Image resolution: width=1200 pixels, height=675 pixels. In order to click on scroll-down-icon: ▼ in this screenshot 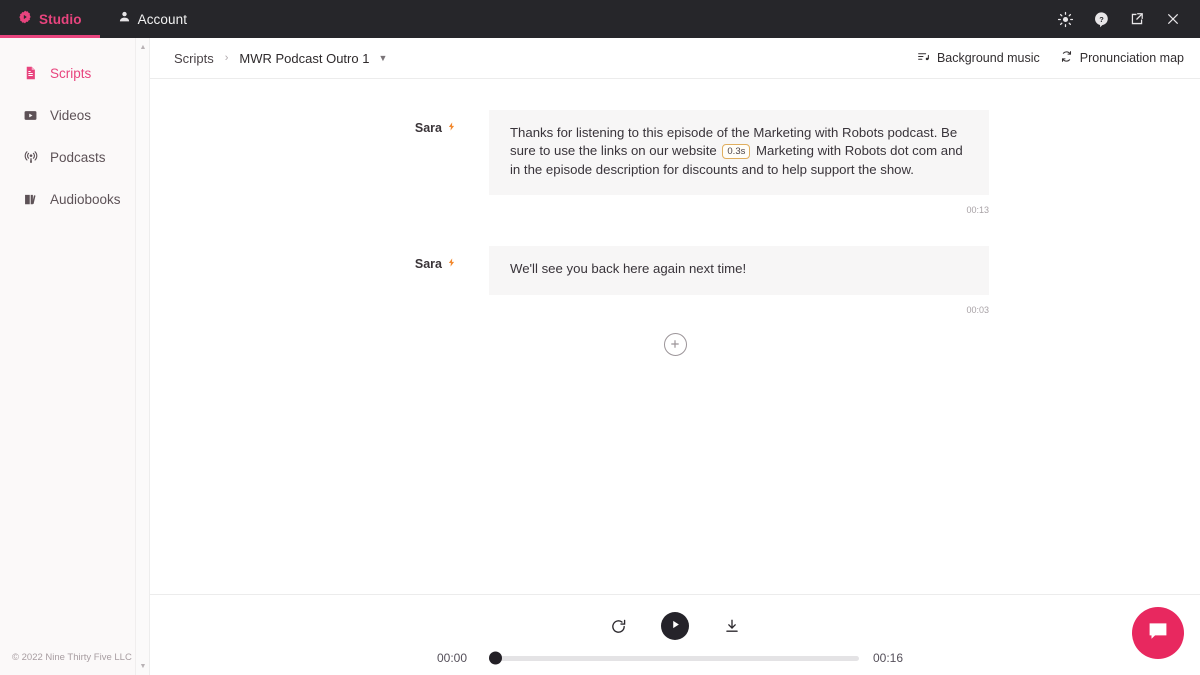, I will do `click(143, 666)`.